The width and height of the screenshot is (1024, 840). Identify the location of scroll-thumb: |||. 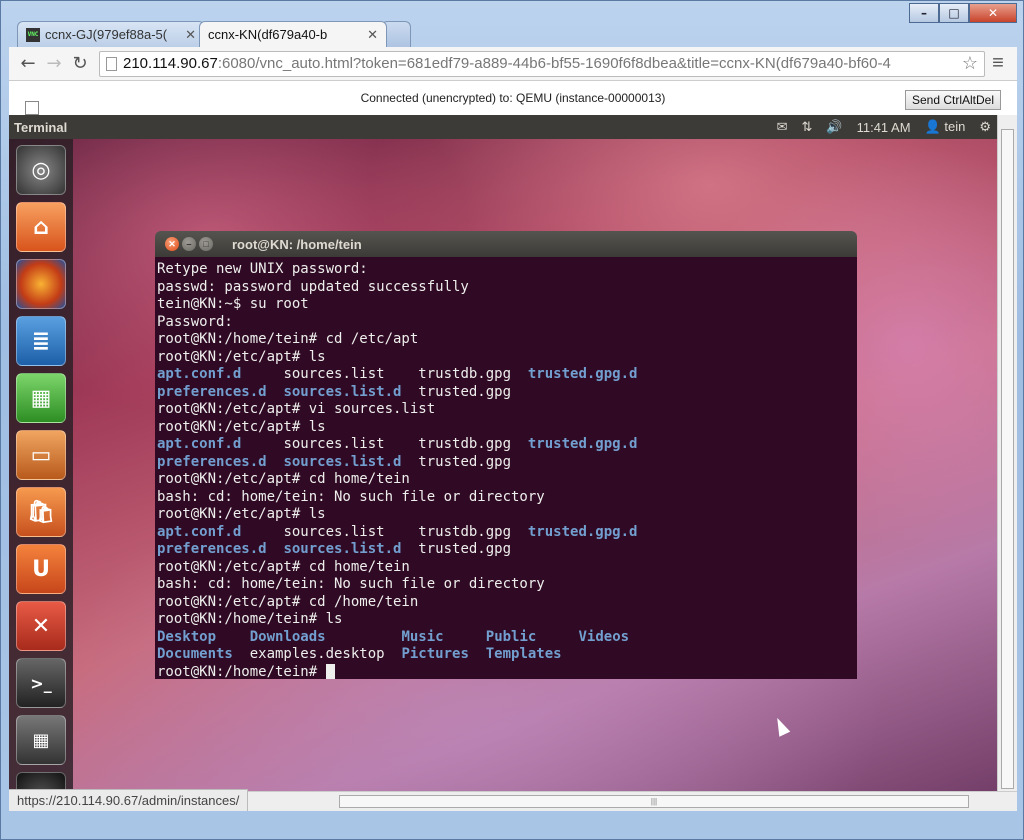
(654, 801).